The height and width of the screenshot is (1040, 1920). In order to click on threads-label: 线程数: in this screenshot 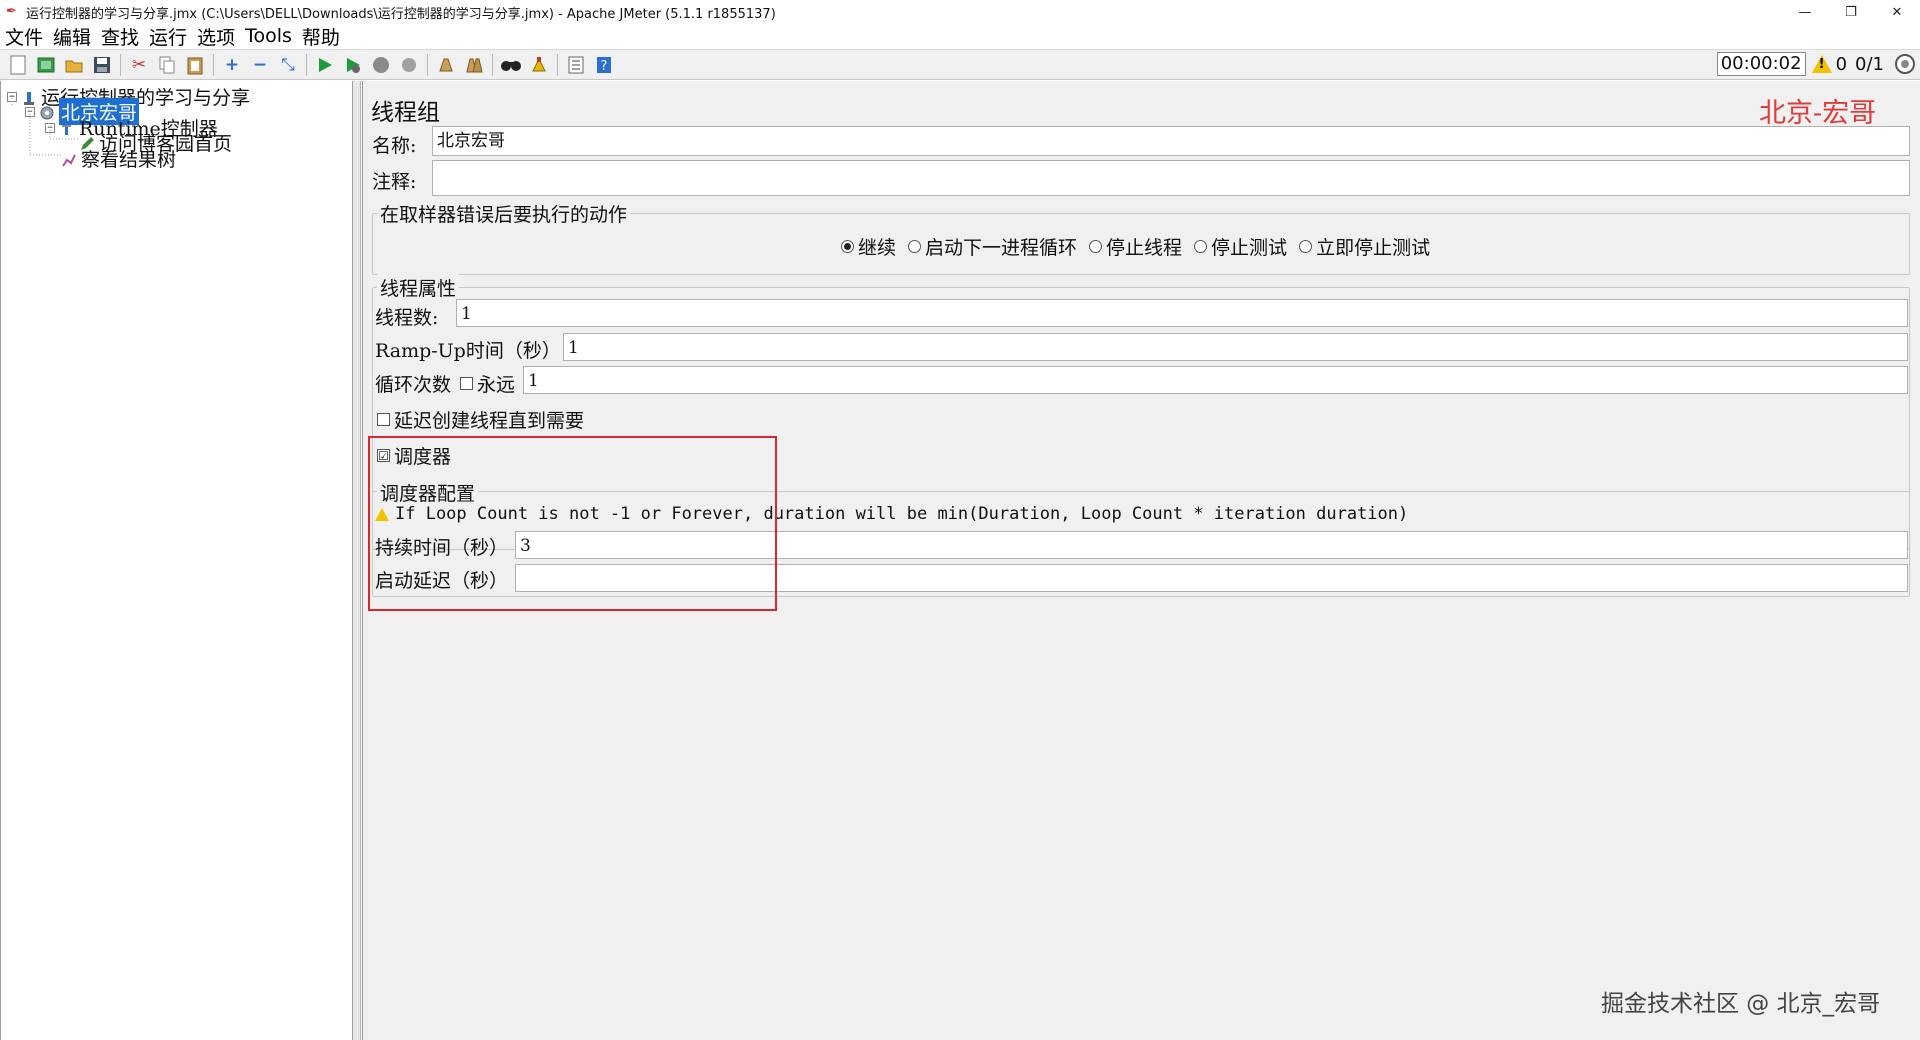, I will do `click(407, 318)`.